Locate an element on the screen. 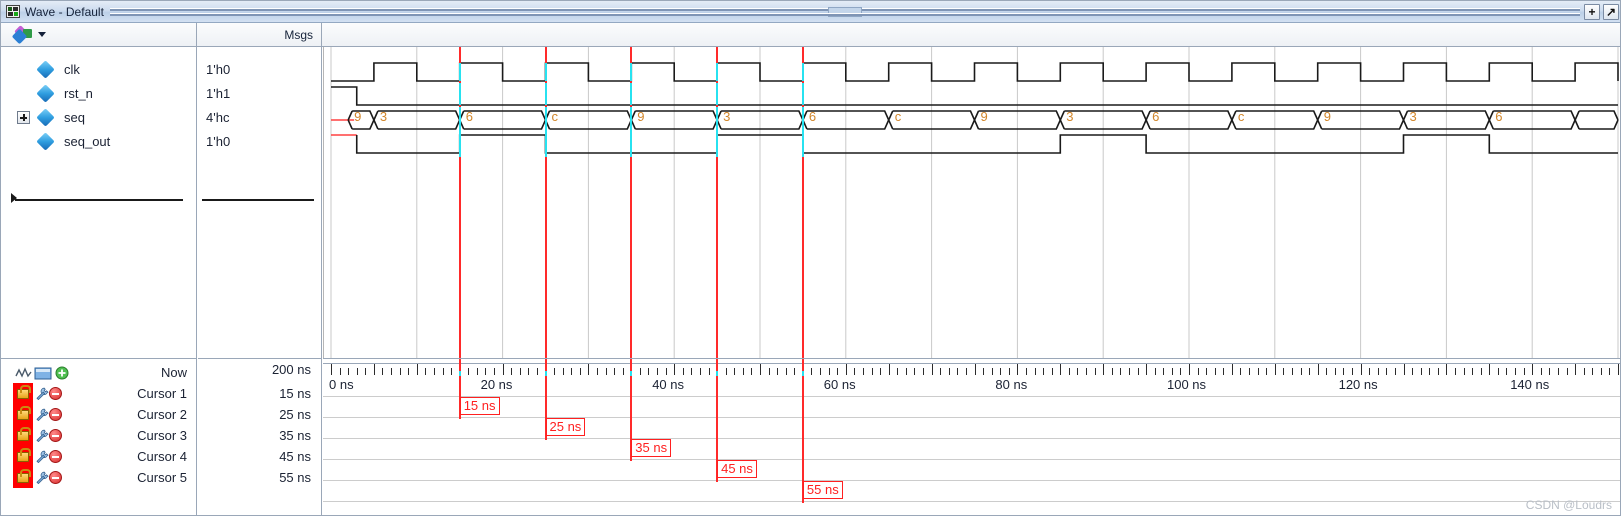  cursor-label: Cursor 1 is located at coordinates (162, 393).